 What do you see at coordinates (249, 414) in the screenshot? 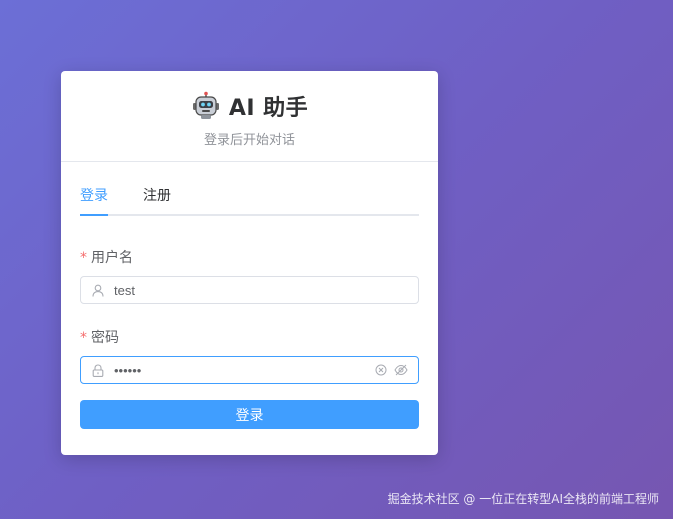
I see `login-submit-button: 登录` at bounding box center [249, 414].